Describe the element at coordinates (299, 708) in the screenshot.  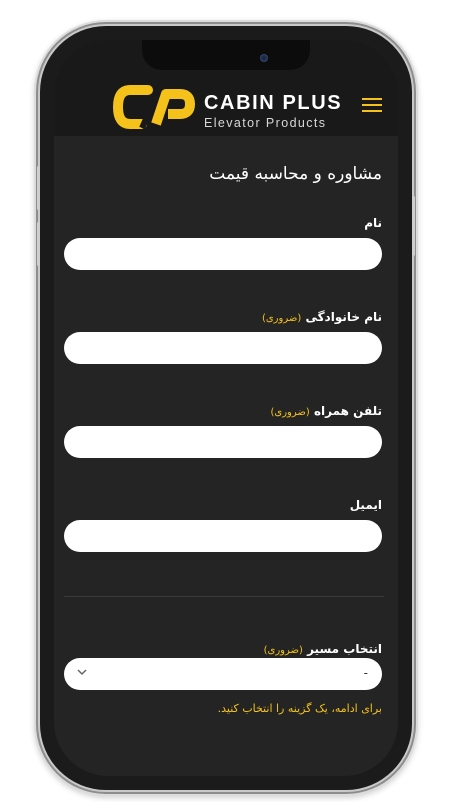
I see `route-hint: برای ادامه، یک گزینه را انتخاب کنید.` at that location.